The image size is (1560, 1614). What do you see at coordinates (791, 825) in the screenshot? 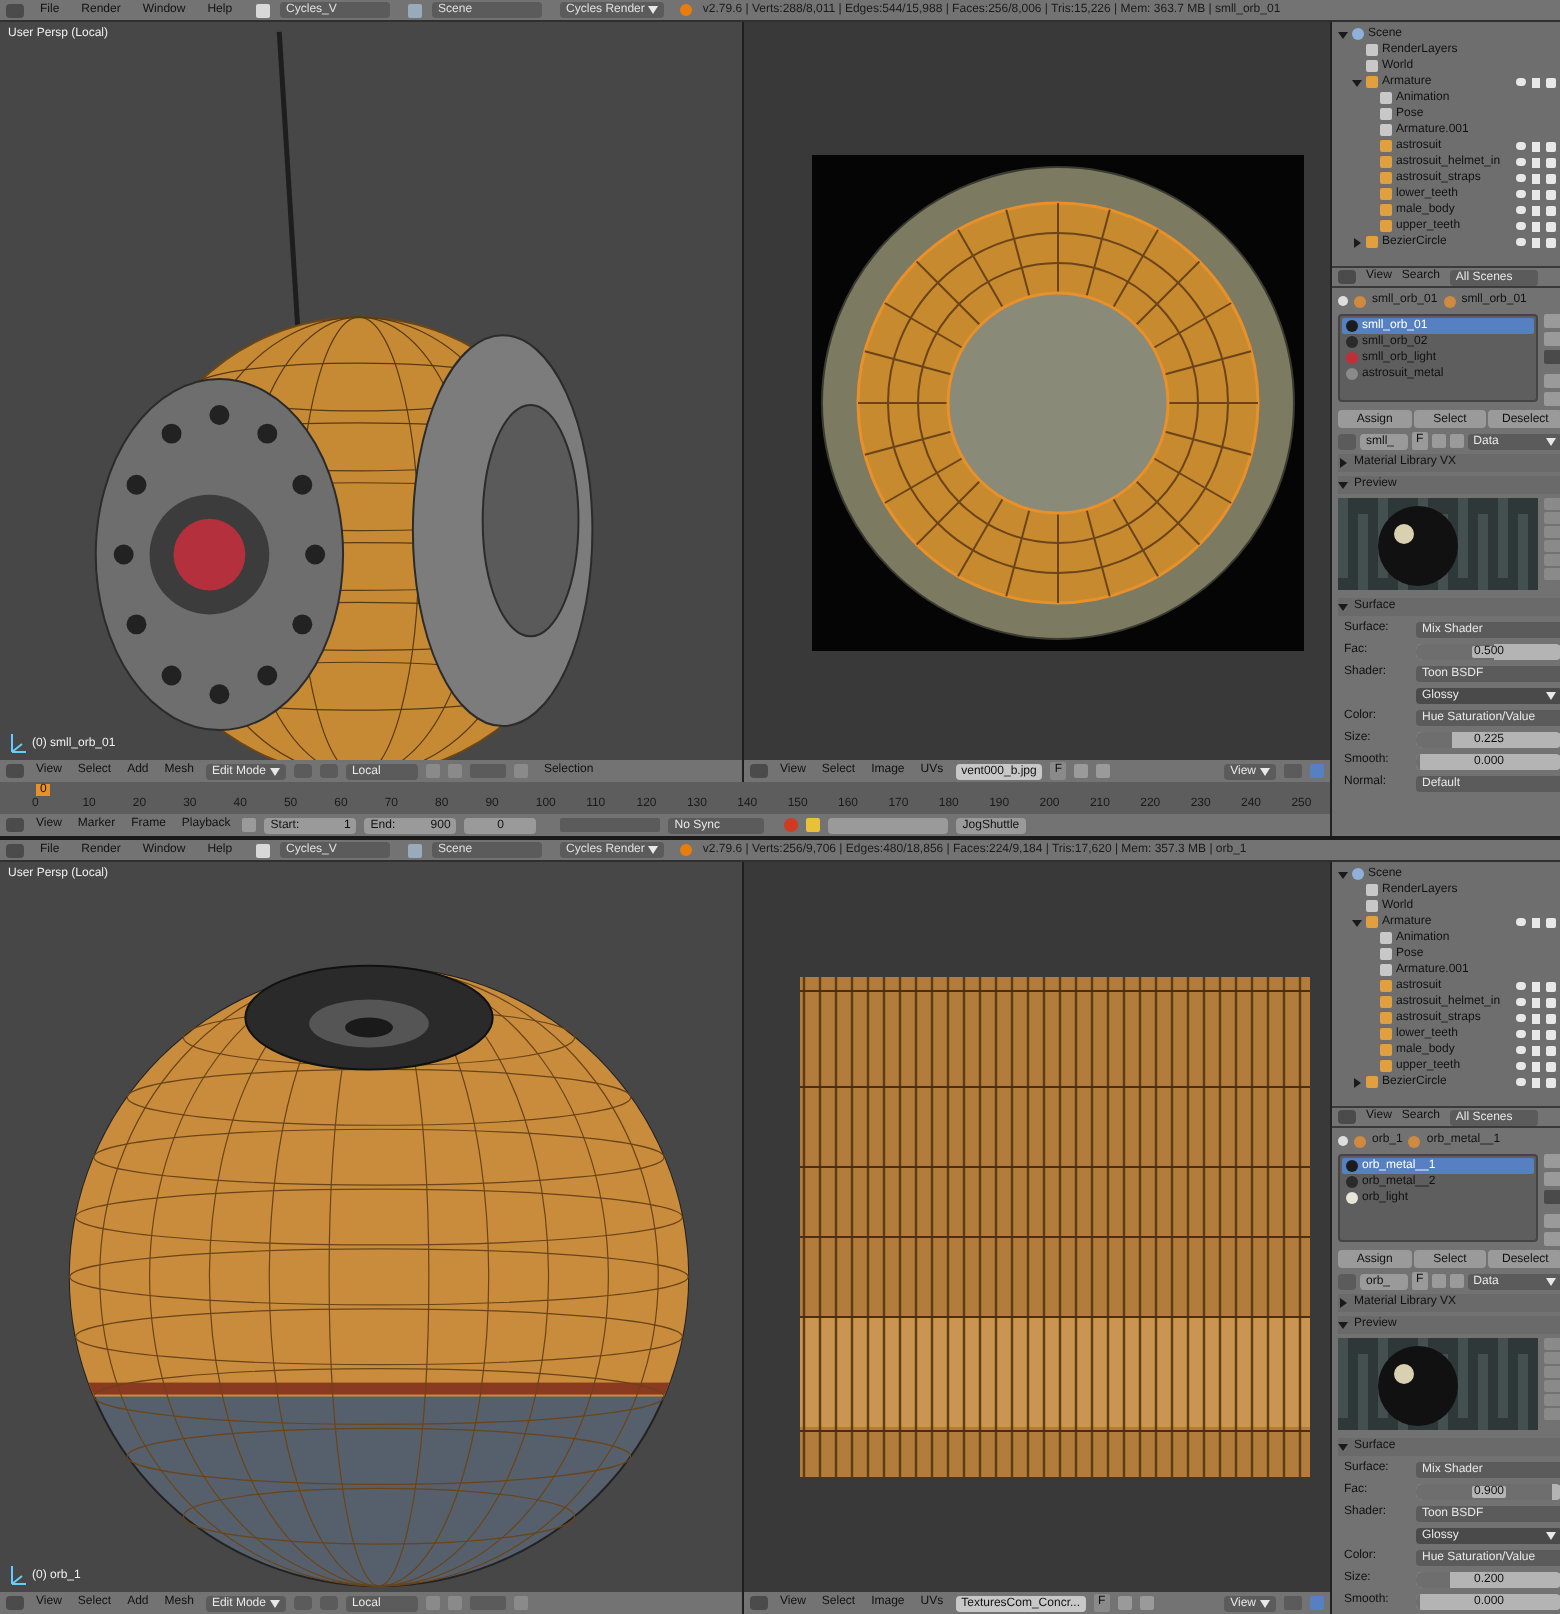
I see `record-icon` at bounding box center [791, 825].